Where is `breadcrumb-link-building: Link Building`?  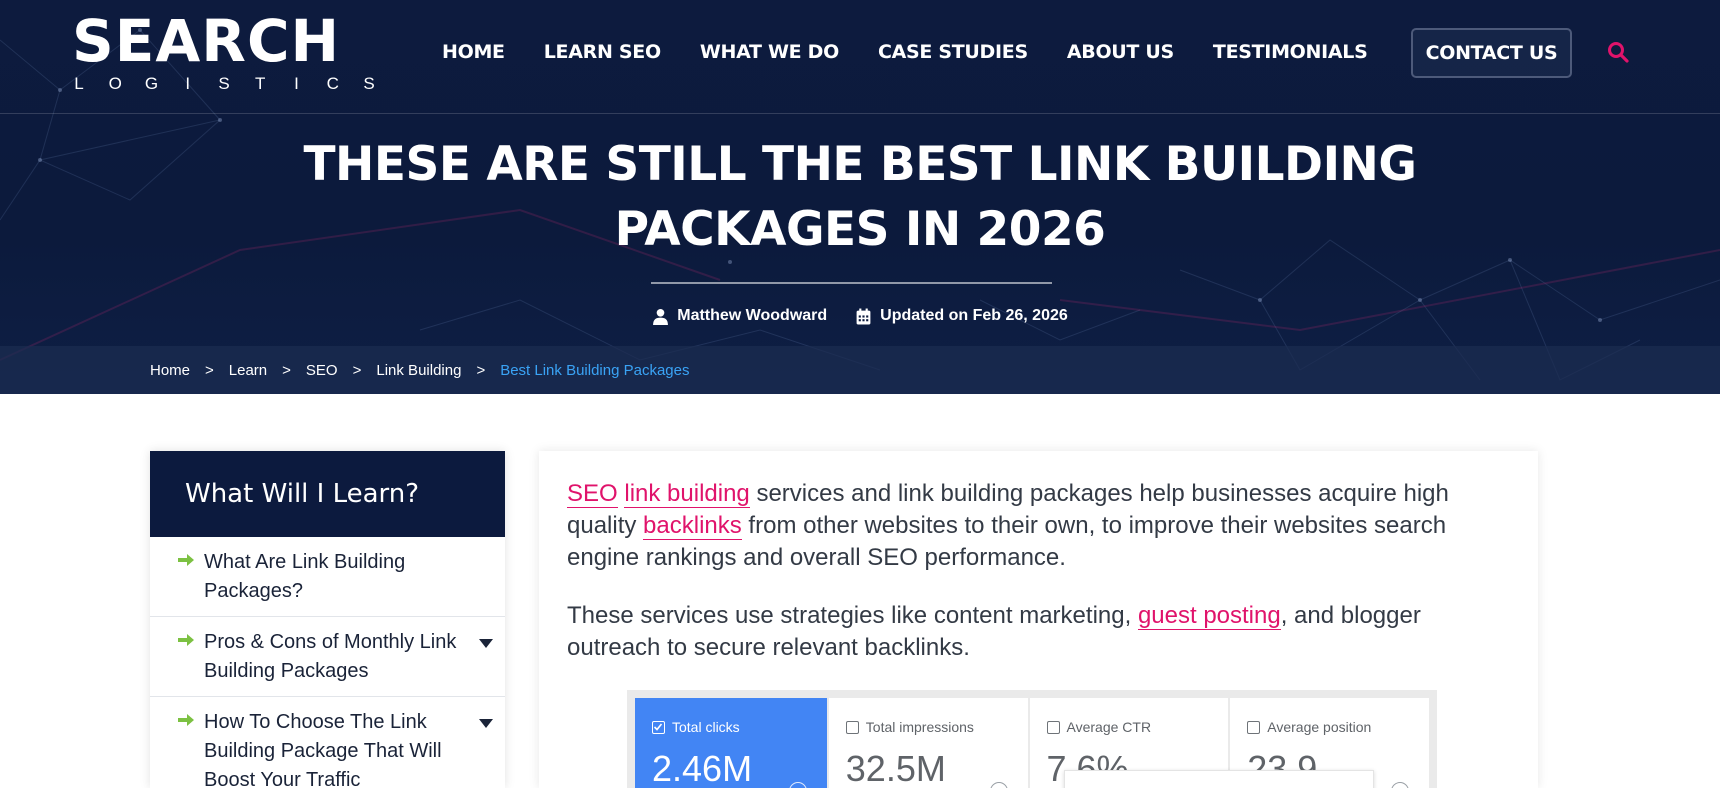 breadcrumb-link-building: Link Building is located at coordinates (418, 370).